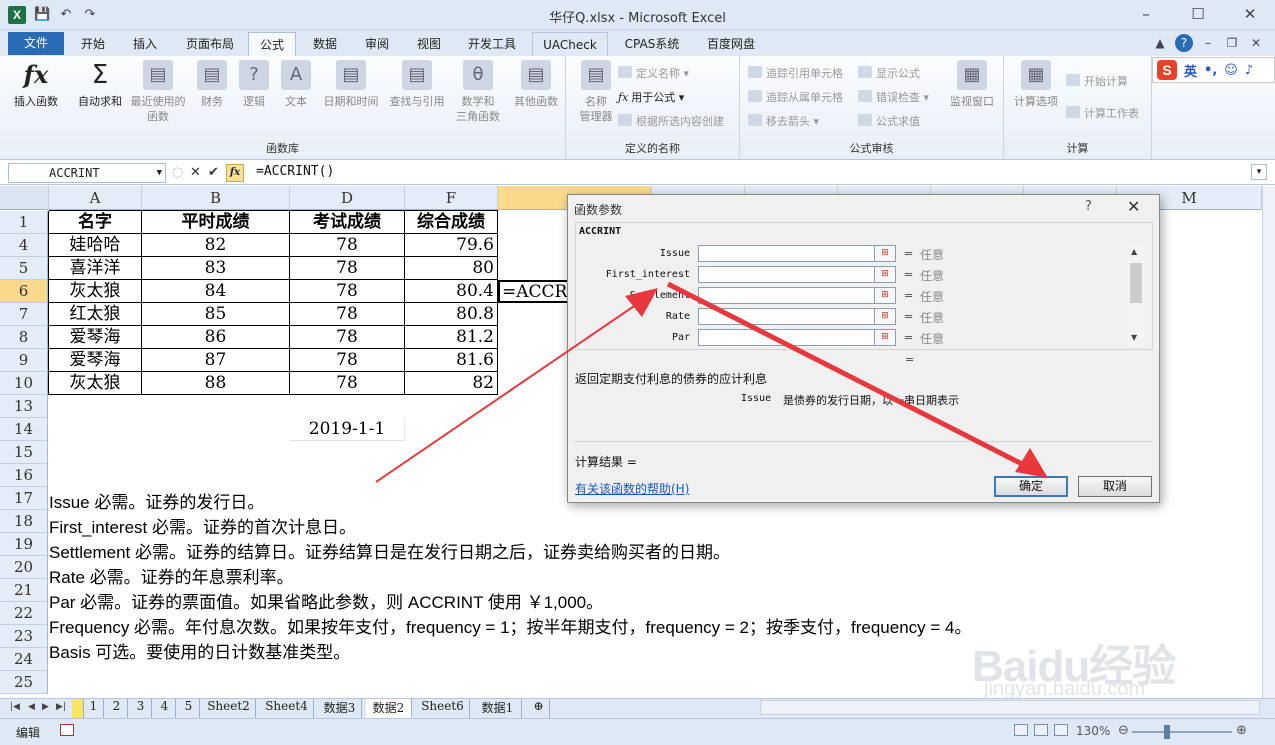 The image size is (1275, 745). What do you see at coordinates (787, 274) in the screenshot?
I see `arg-input-first-interest` at bounding box center [787, 274].